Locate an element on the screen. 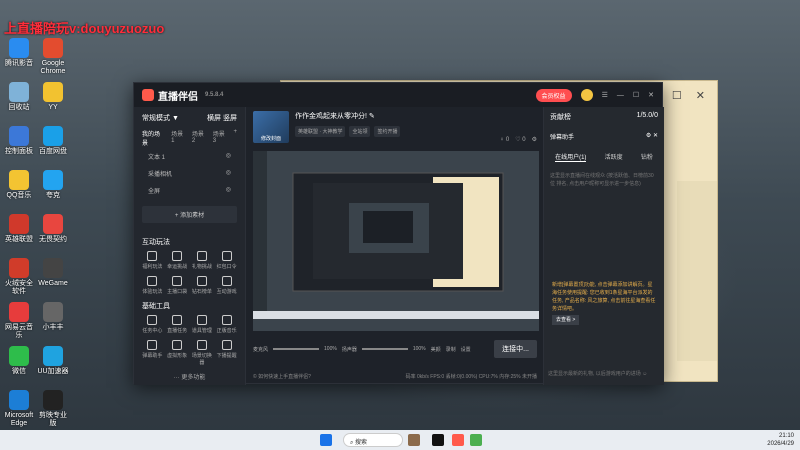 The width and height of the screenshot is (800, 450). minimize-icon: — is located at coordinates (620, 95).